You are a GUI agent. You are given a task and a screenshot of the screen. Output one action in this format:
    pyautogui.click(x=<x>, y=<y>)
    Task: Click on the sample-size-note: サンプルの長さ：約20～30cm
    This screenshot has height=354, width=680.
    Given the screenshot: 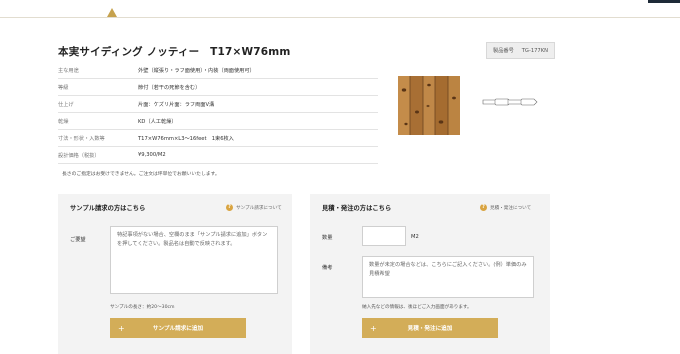 What is the action you would take?
    pyautogui.click(x=142, y=307)
    